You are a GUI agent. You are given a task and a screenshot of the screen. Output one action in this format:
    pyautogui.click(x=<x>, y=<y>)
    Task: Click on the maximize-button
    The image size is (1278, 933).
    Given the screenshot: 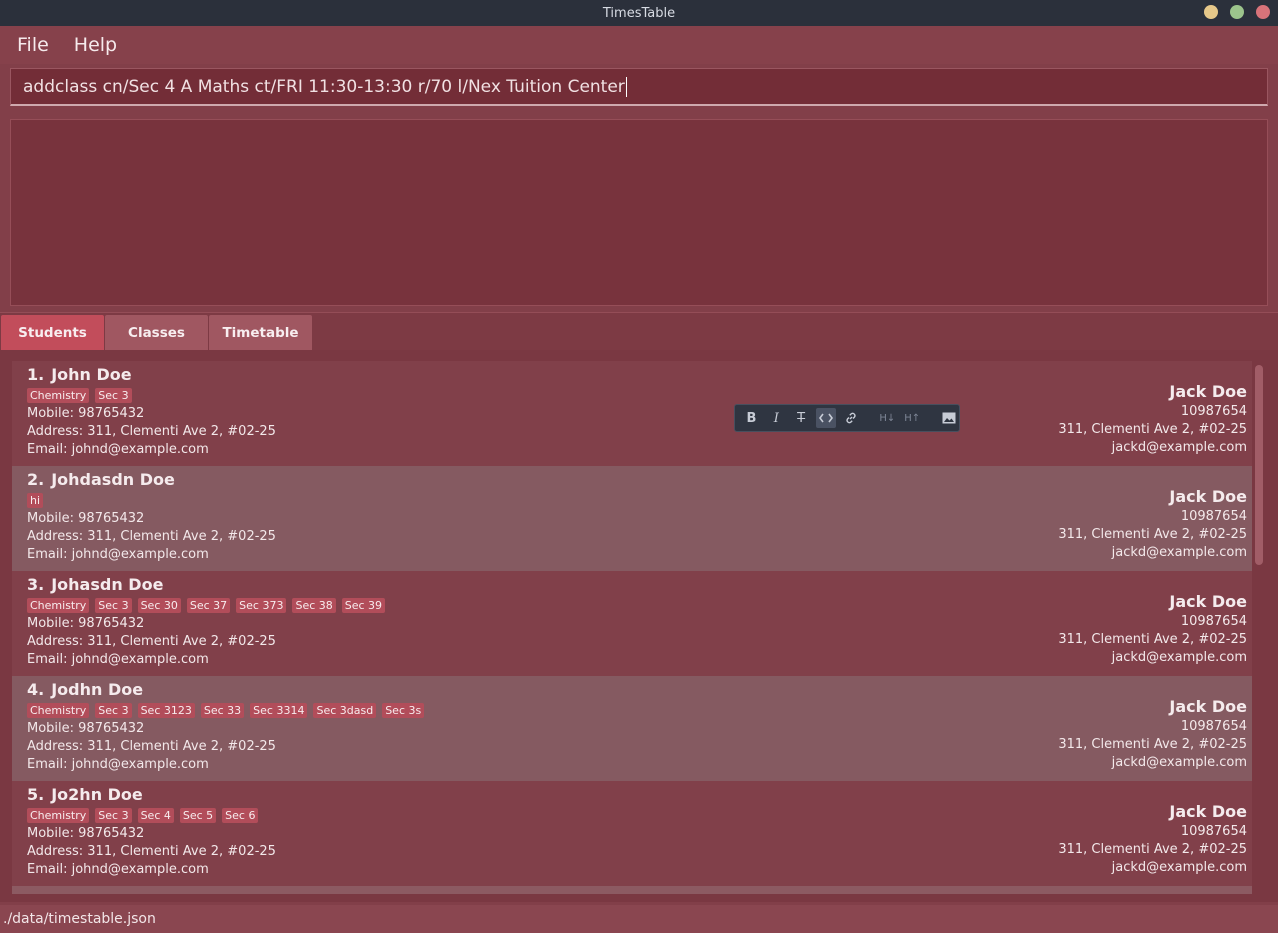 What is the action you would take?
    pyautogui.click(x=1237, y=12)
    